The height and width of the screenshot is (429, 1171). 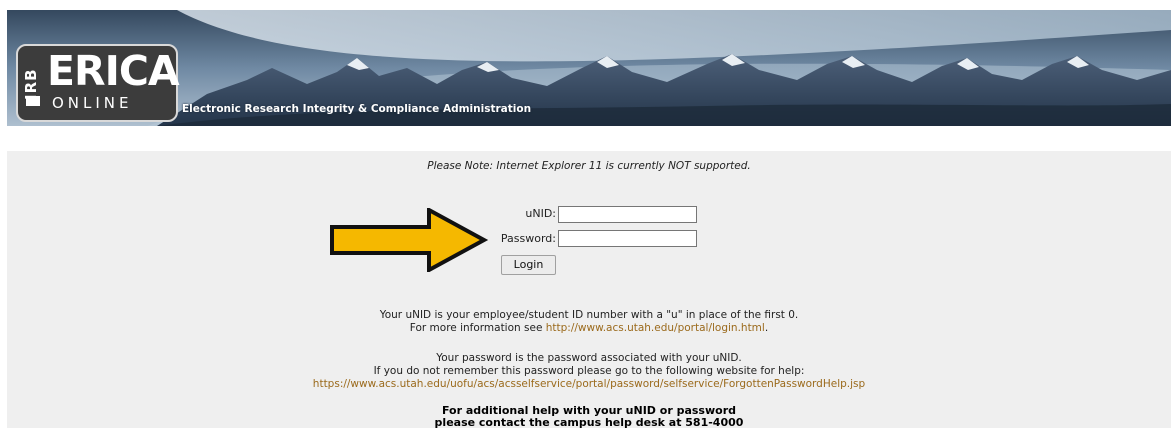 What do you see at coordinates (477, 328) in the screenshot?
I see `unid-info-prefix: For more information see` at bounding box center [477, 328].